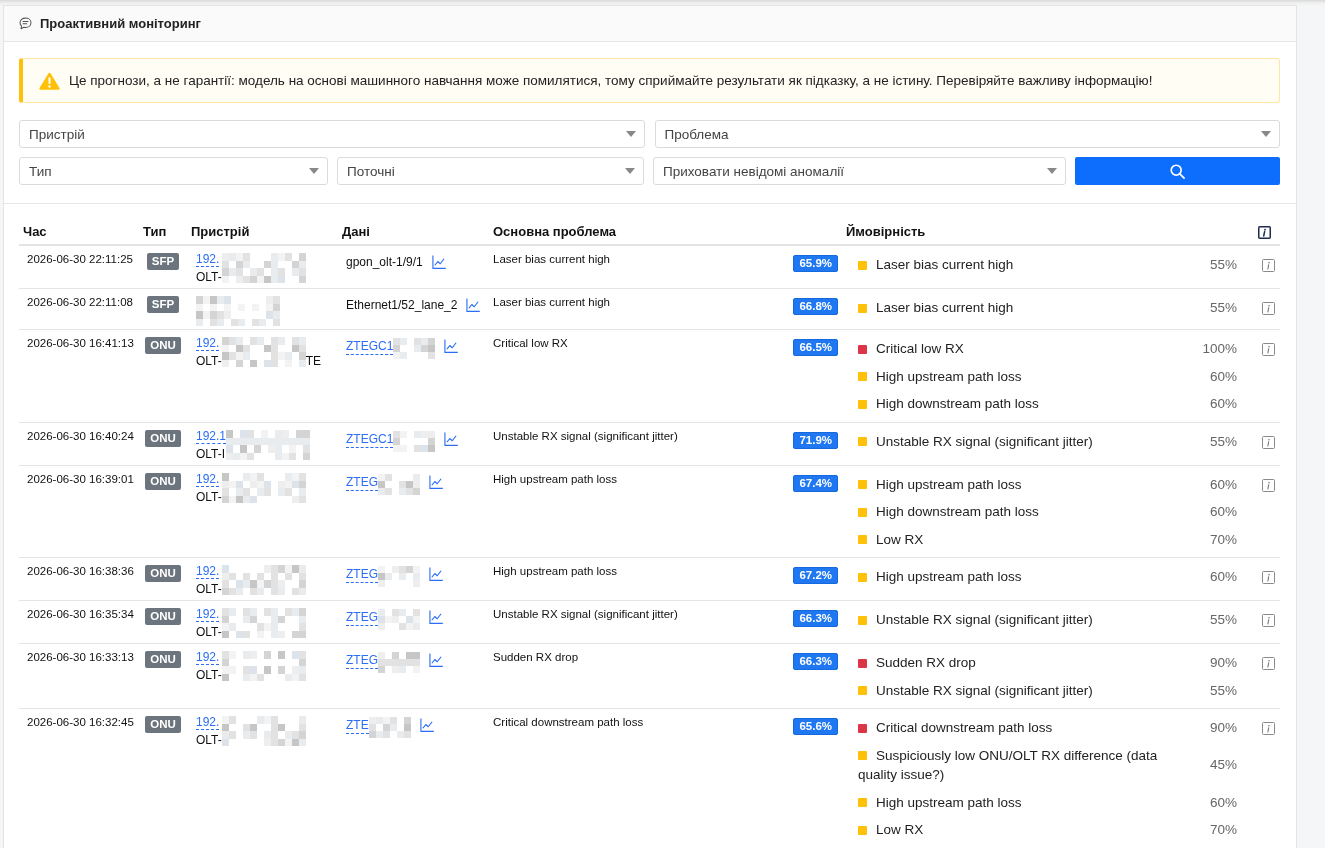 The image size is (1325, 848). I want to click on issue-label: Low RX, so click(900, 829).